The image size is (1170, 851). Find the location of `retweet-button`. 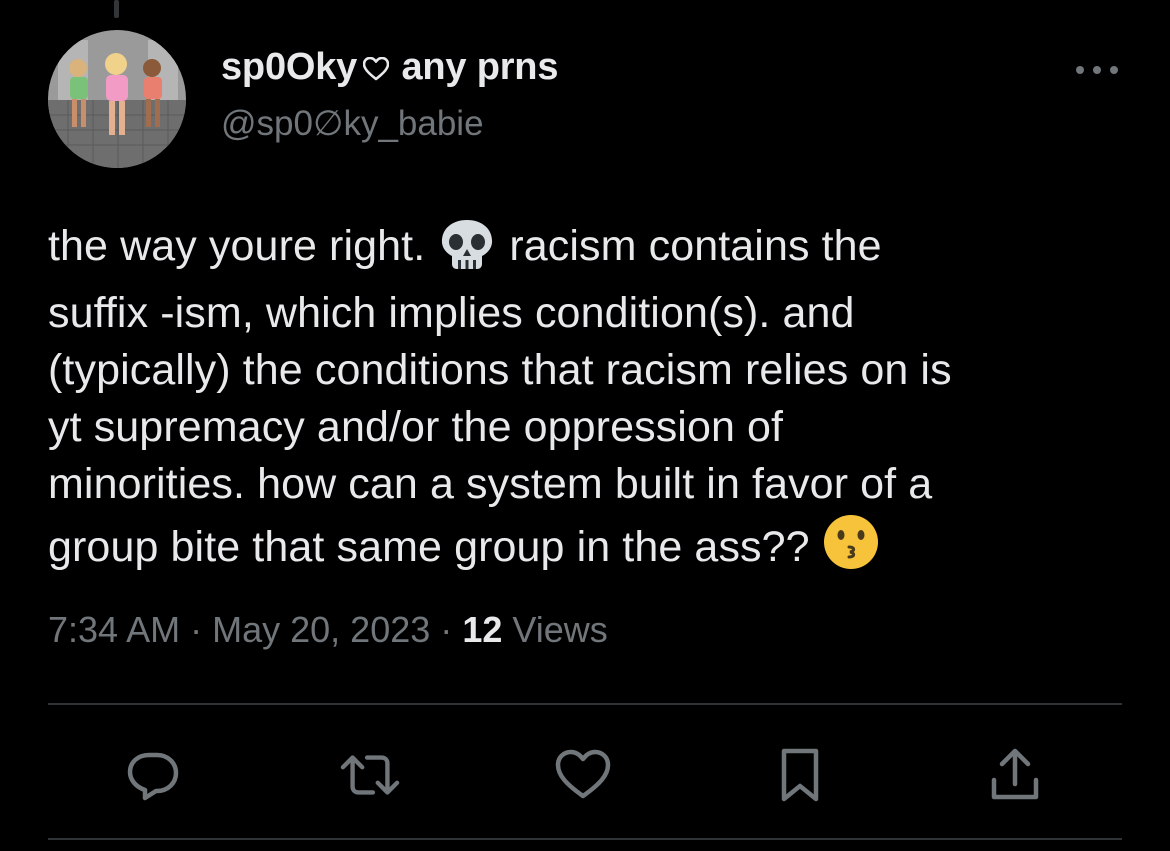

retweet-button is located at coordinates (370, 775).